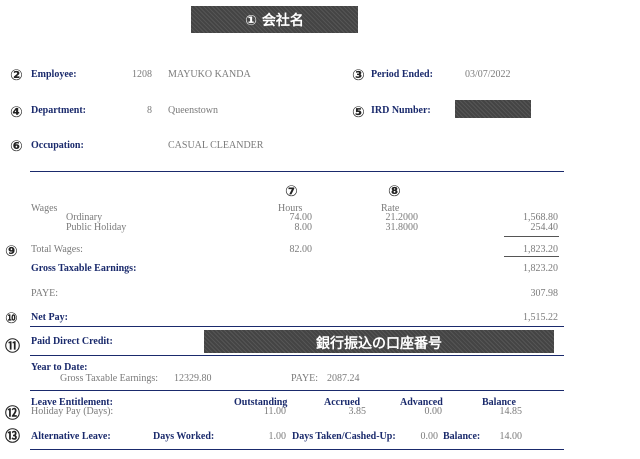  What do you see at coordinates (511, 436) in the screenshot?
I see `alt-balance-value: 14.00` at bounding box center [511, 436].